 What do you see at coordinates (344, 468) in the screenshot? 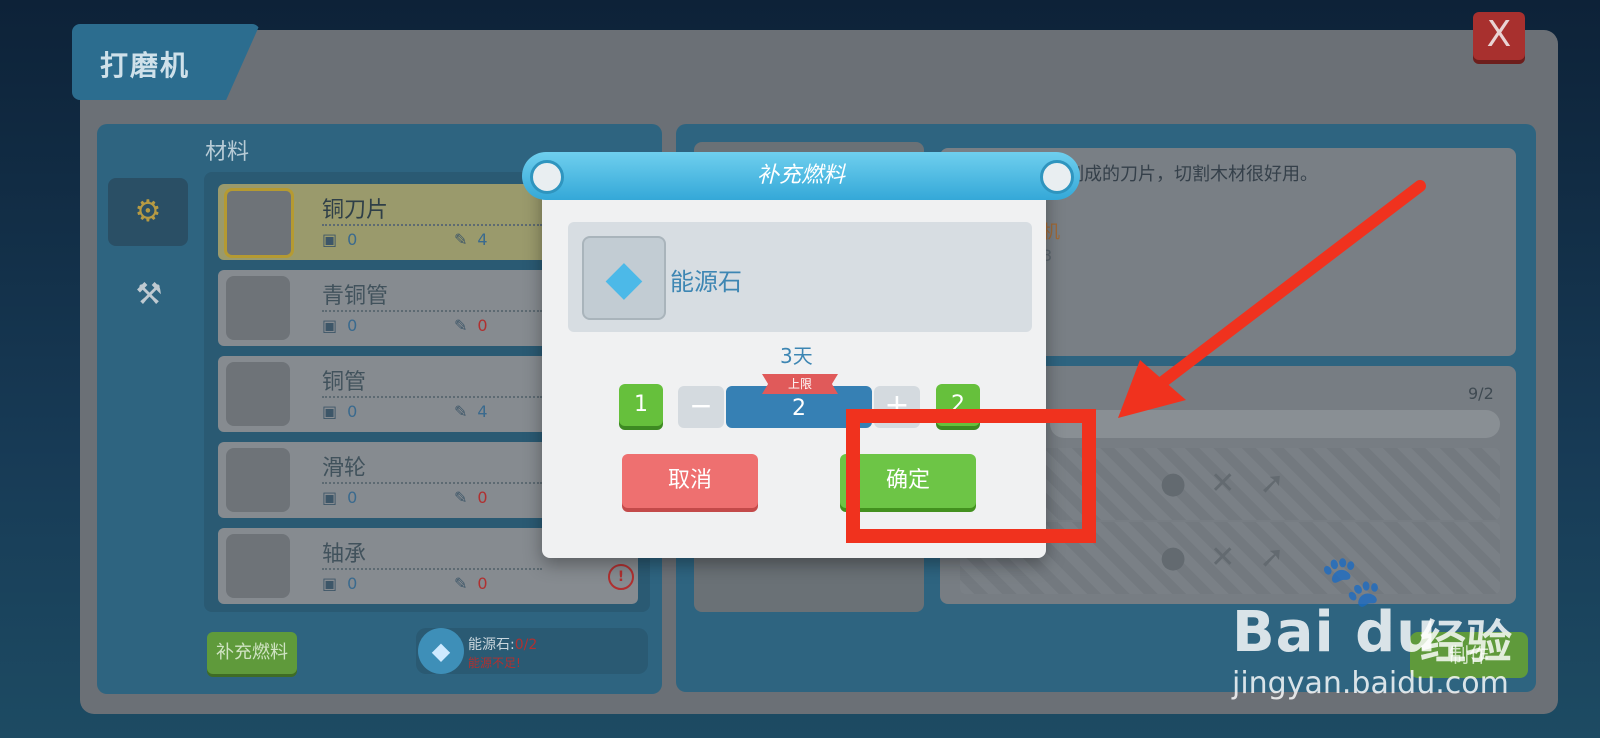
I see `material-name: 滑轮` at bounding box center [344, 468].